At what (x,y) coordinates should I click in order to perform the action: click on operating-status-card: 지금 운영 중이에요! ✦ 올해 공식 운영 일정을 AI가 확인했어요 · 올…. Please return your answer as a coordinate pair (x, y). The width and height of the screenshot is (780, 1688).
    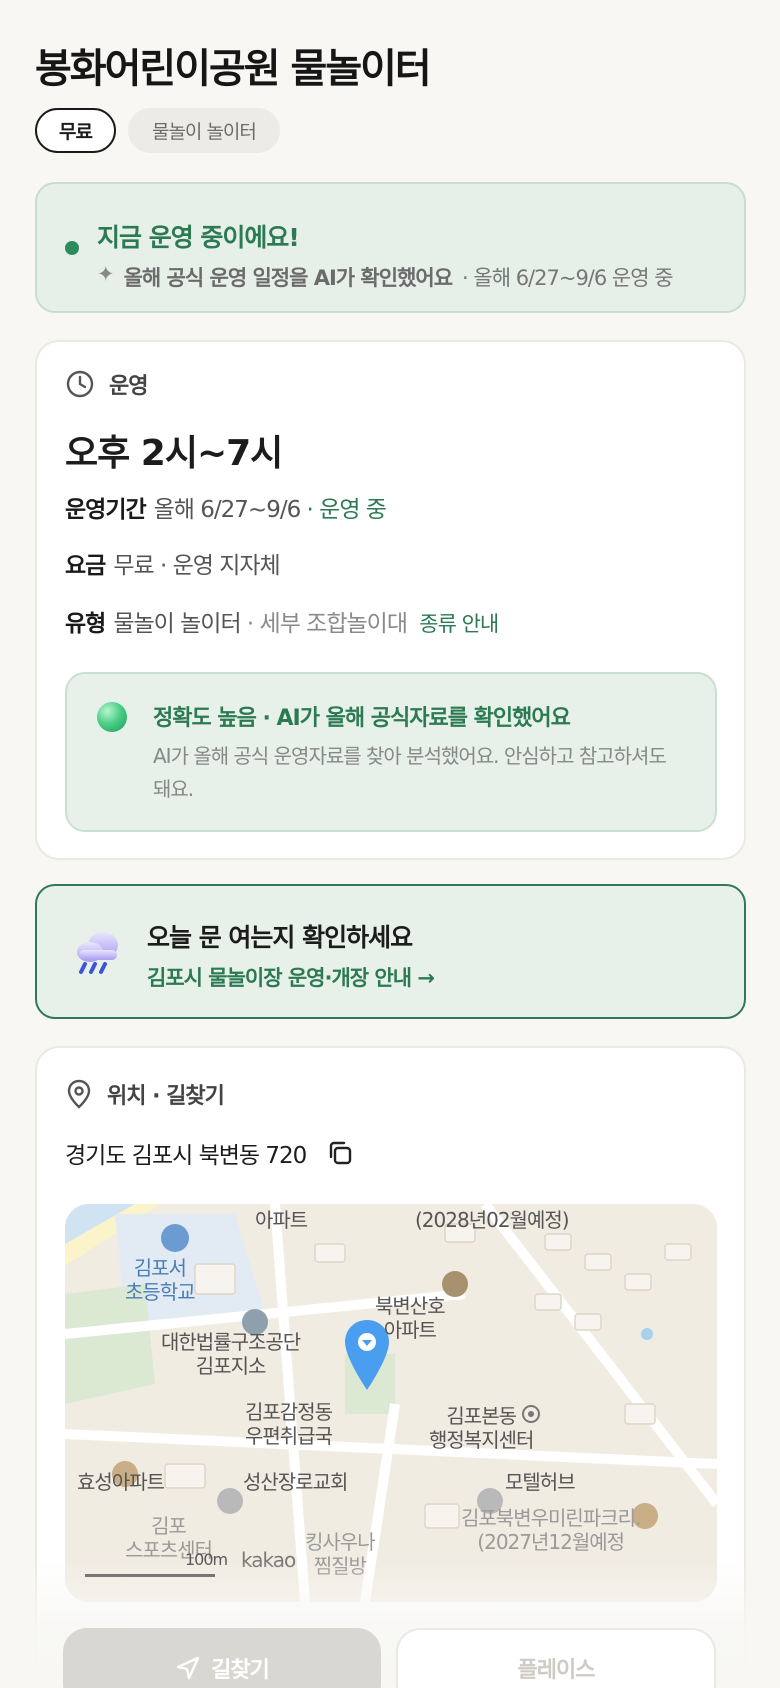
    Looking at the image, I should click on (390, 247).